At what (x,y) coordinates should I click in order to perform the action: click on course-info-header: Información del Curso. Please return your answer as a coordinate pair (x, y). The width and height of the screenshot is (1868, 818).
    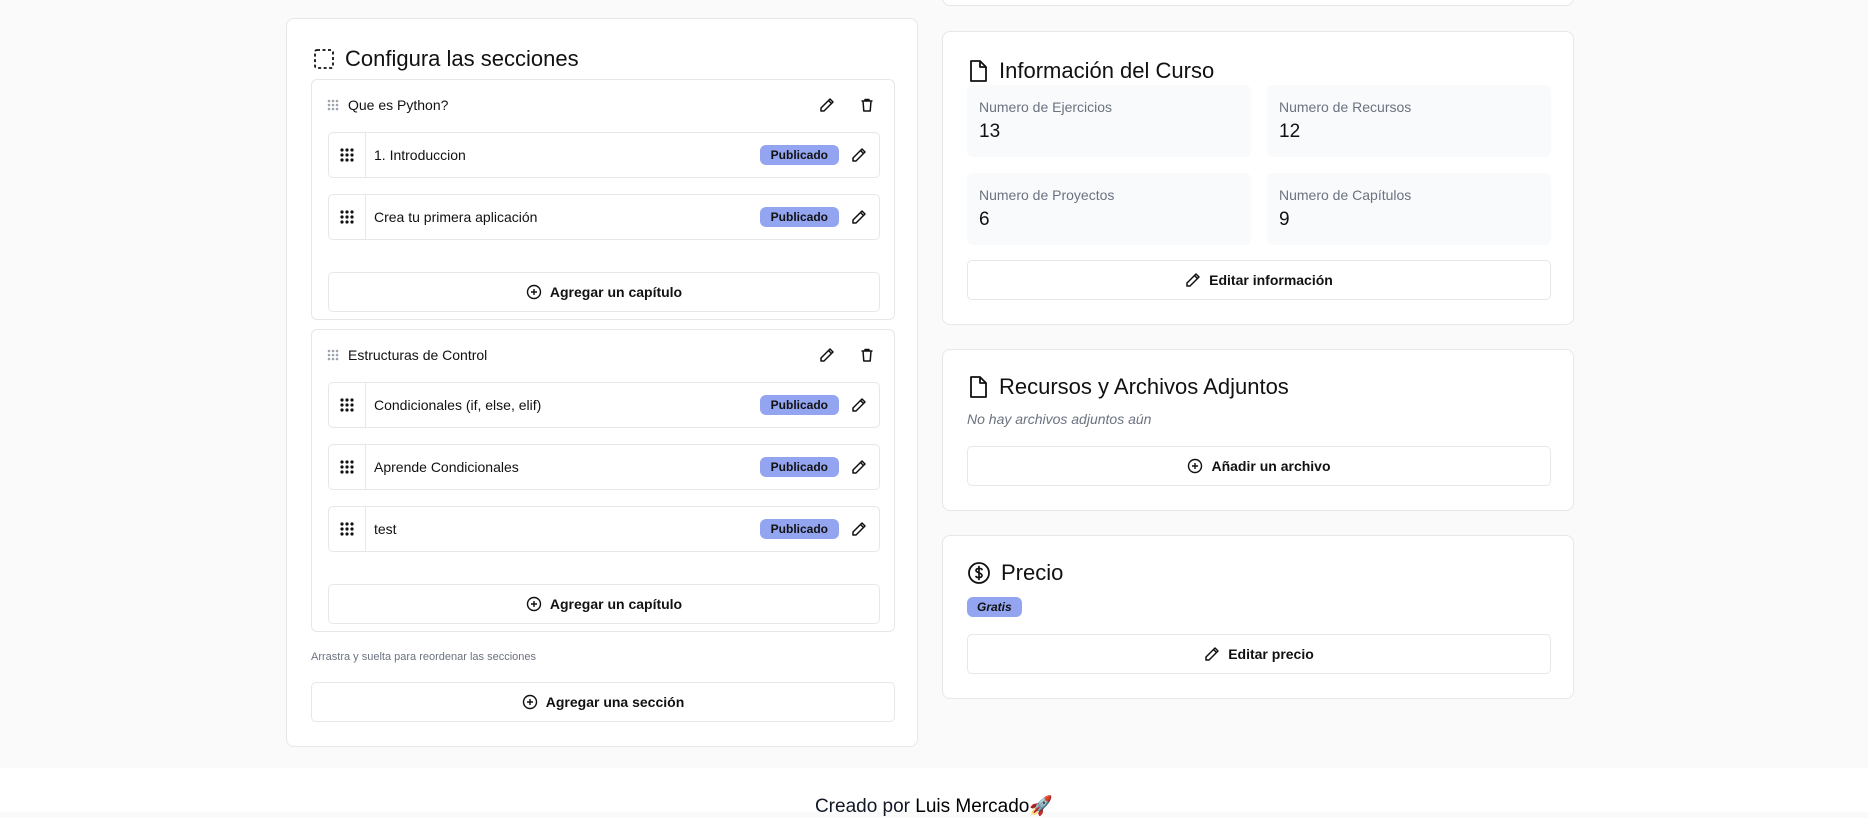
    Looking at the image, I should click on (1090, 71).